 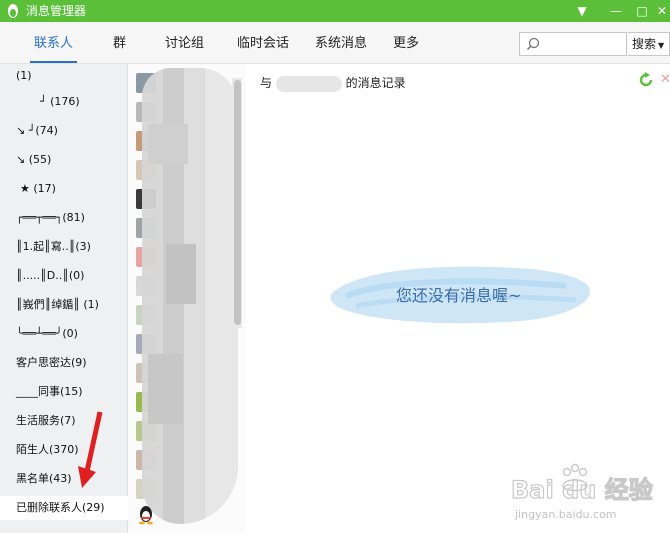 I want to click on group-item: ║.....║D..║(0), so click(x=64, y=276).